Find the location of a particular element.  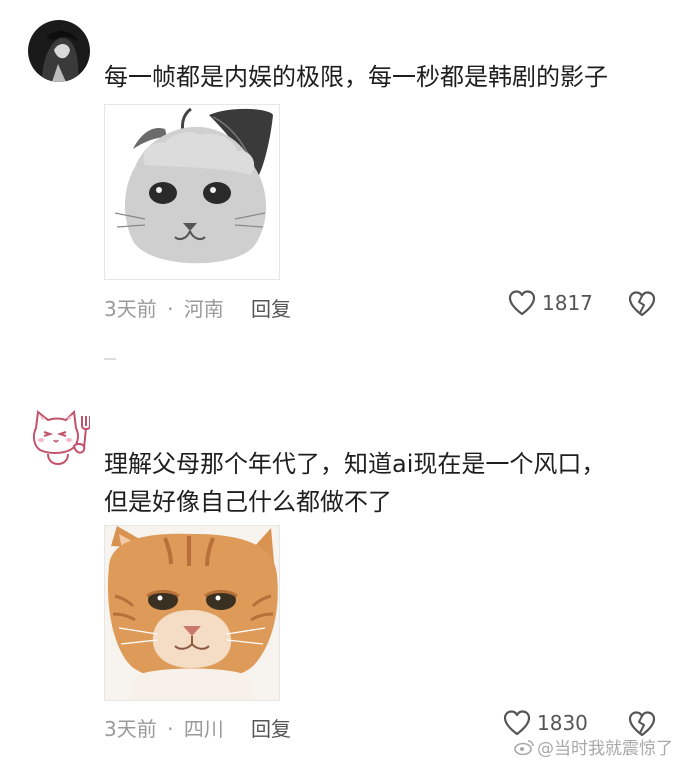

comment-meta: 3天前 · 四川 is located at coordinates (164, 727).